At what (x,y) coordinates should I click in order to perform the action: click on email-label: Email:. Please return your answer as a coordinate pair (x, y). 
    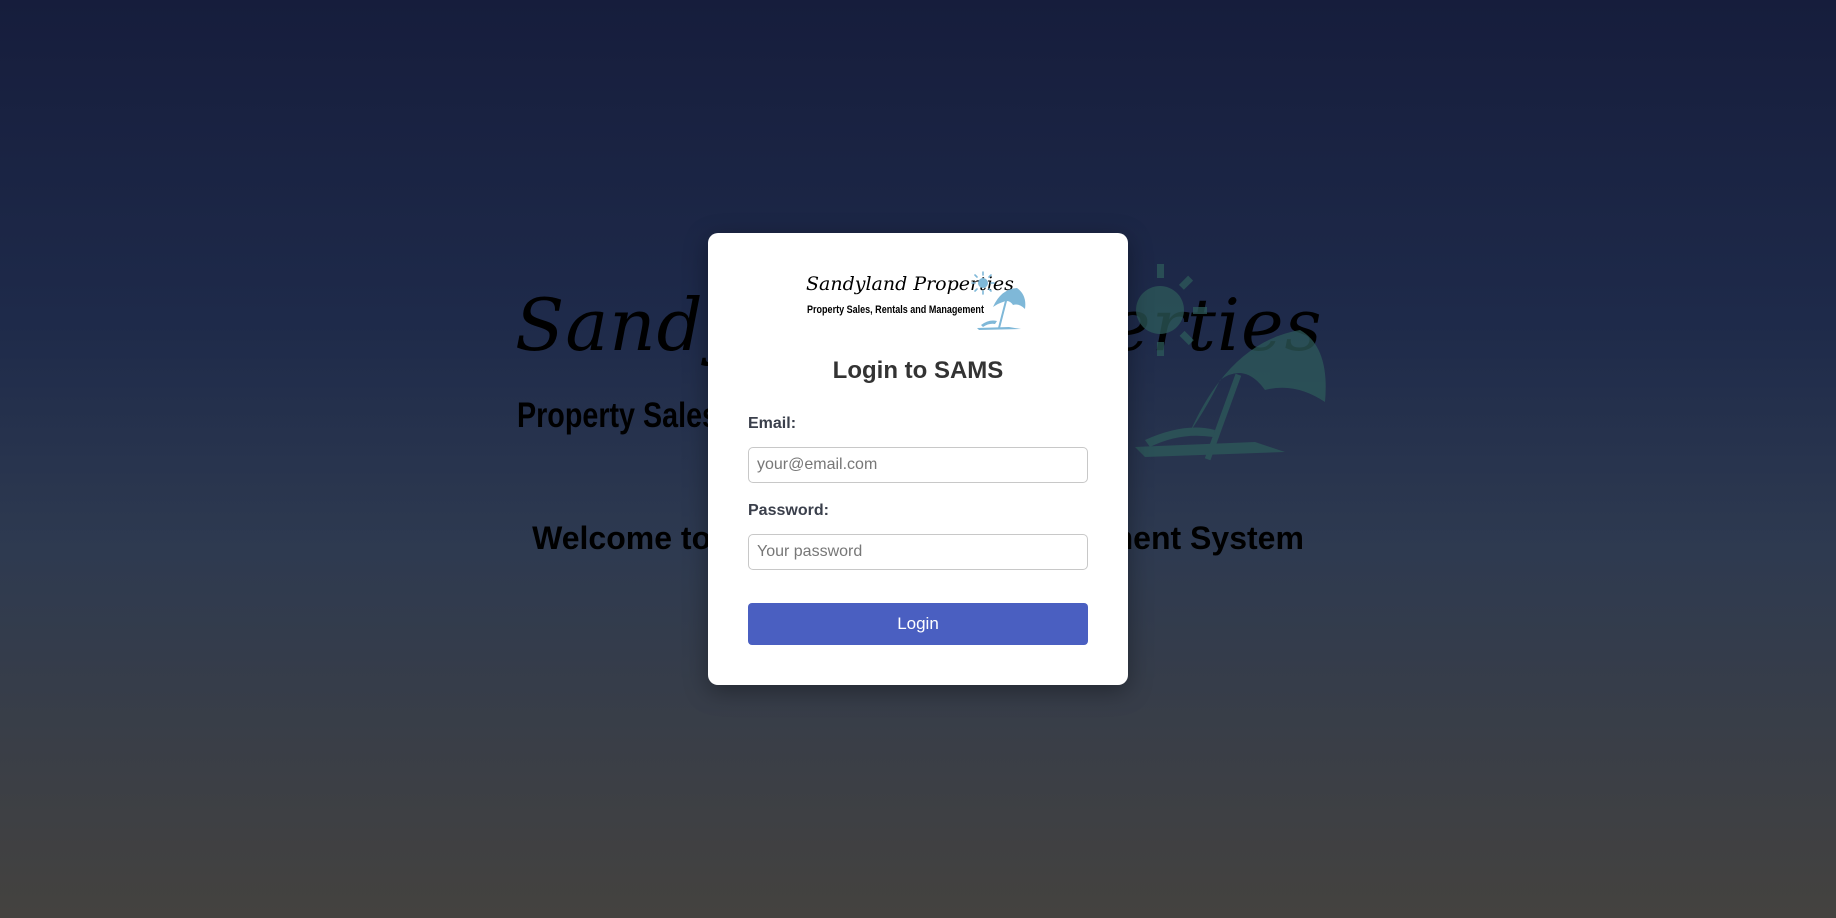
    Looking at the image, I should click on (772, 423).